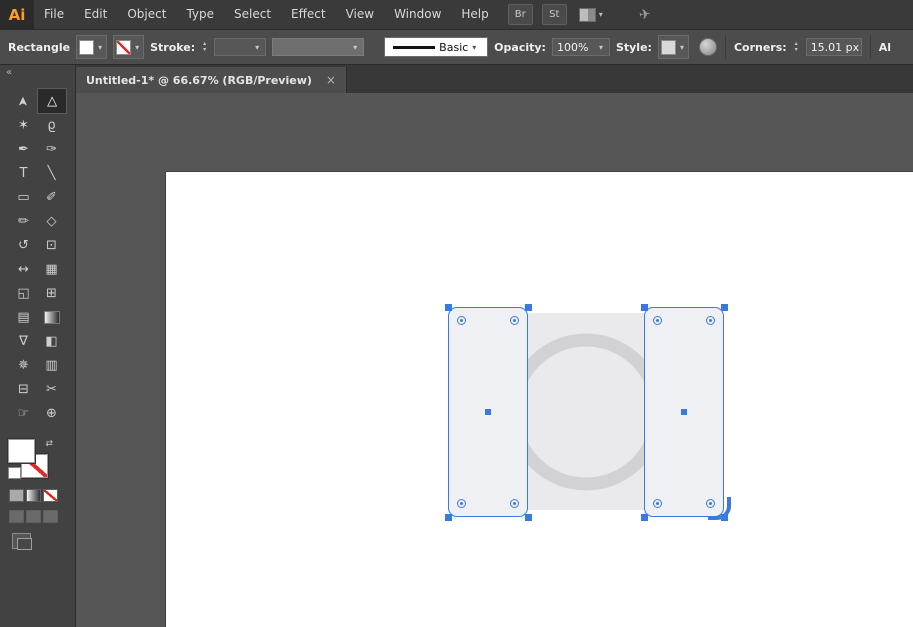 This screenshot has height=627, width=913. I want to click on mesh-tool: ▤, so click(24, 317).